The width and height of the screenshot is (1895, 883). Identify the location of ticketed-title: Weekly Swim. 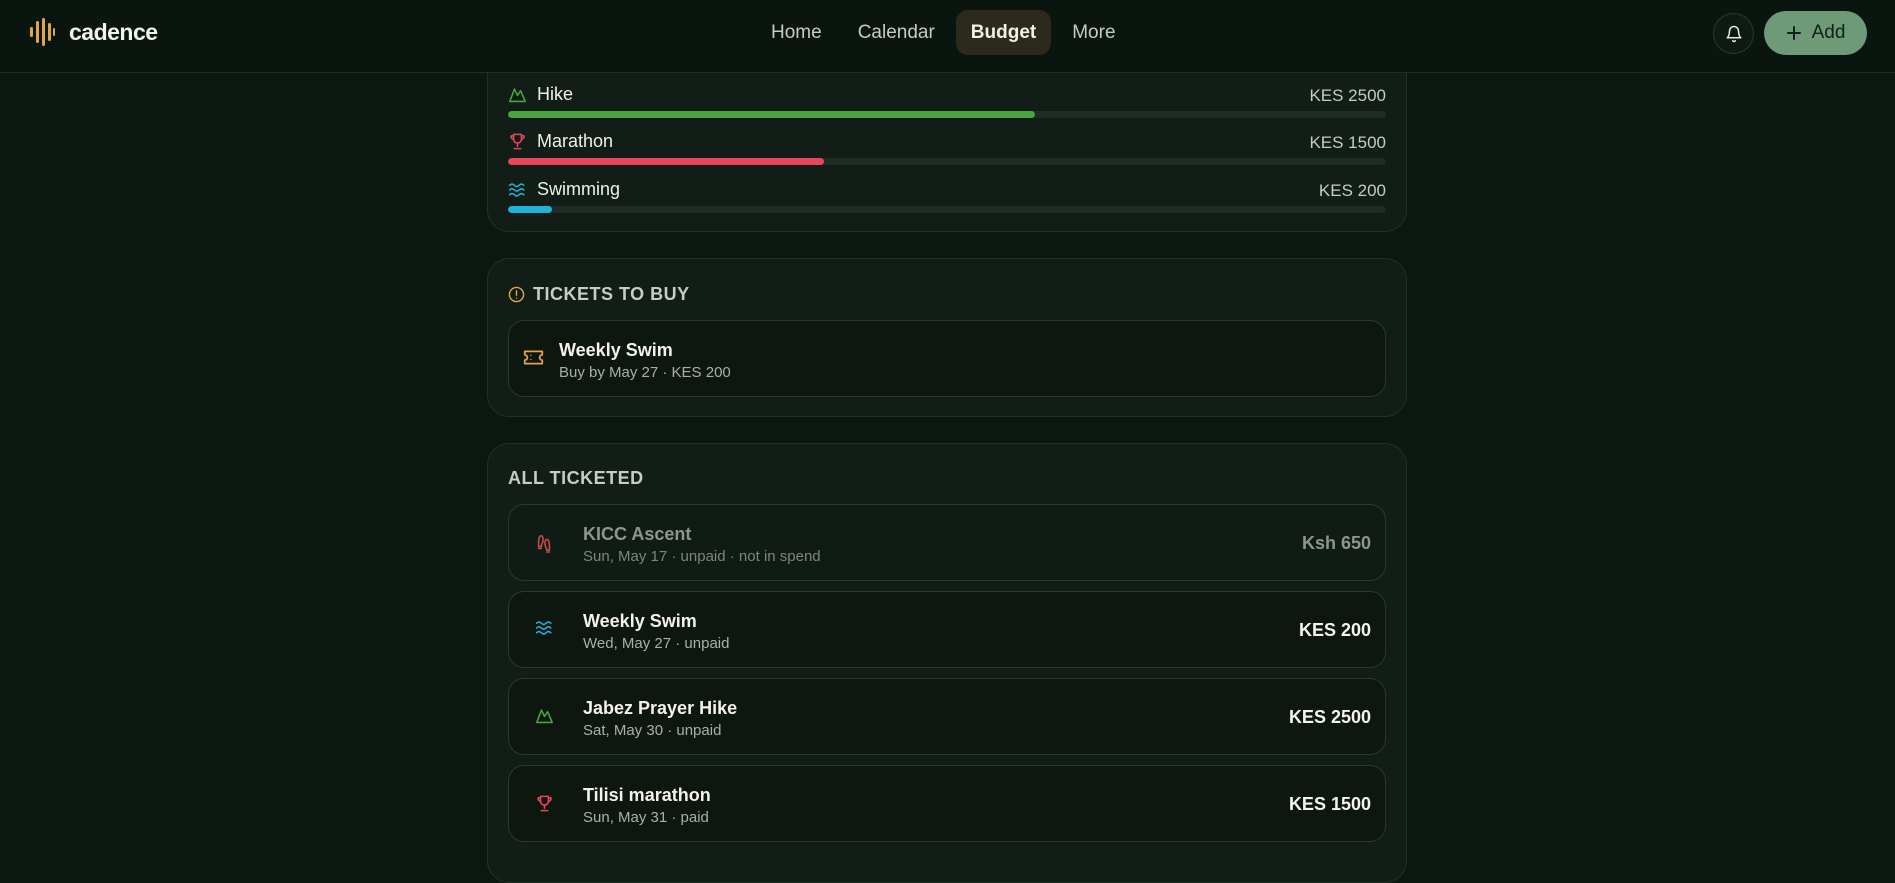
(640, 621).